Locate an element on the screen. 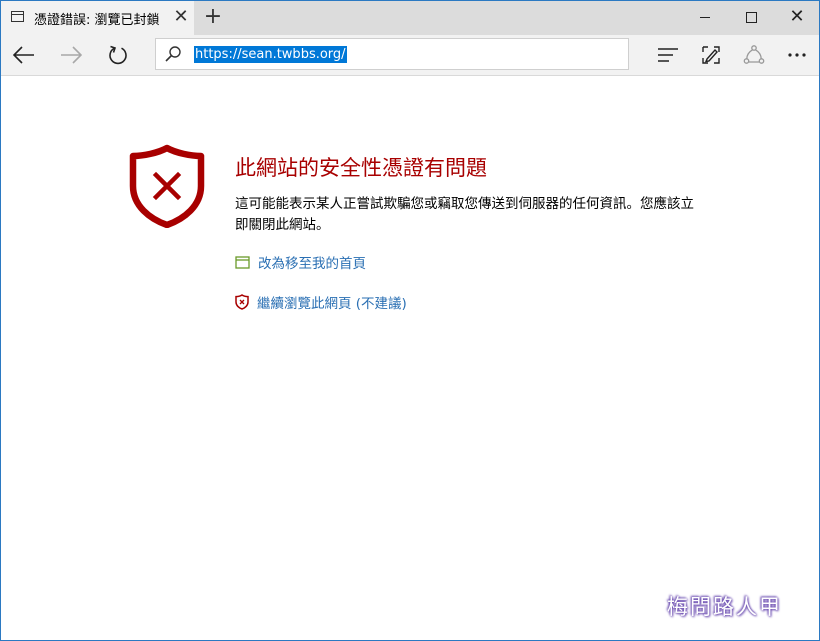 The image size is (820, 641). web-note-icon is located at coordinates (711, 55).